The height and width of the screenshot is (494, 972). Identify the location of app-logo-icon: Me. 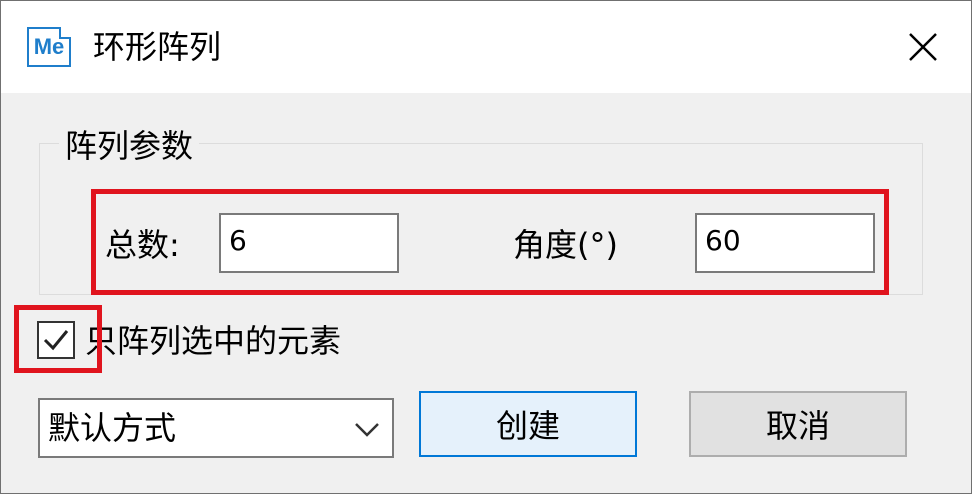
(49, 47).